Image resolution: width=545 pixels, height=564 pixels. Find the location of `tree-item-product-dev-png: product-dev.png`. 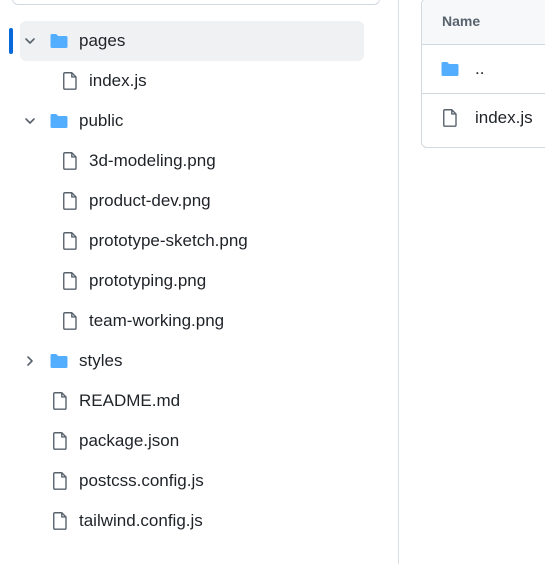

tree-item-product-dev-png: product-dev.png is located at coordinates (192, 201).